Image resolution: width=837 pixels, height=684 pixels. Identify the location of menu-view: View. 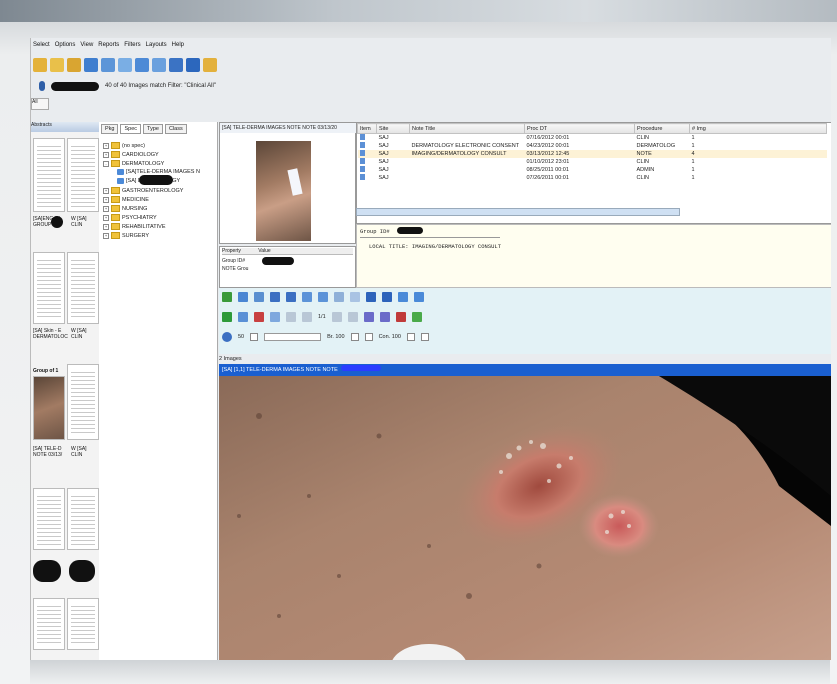
(86, 47).